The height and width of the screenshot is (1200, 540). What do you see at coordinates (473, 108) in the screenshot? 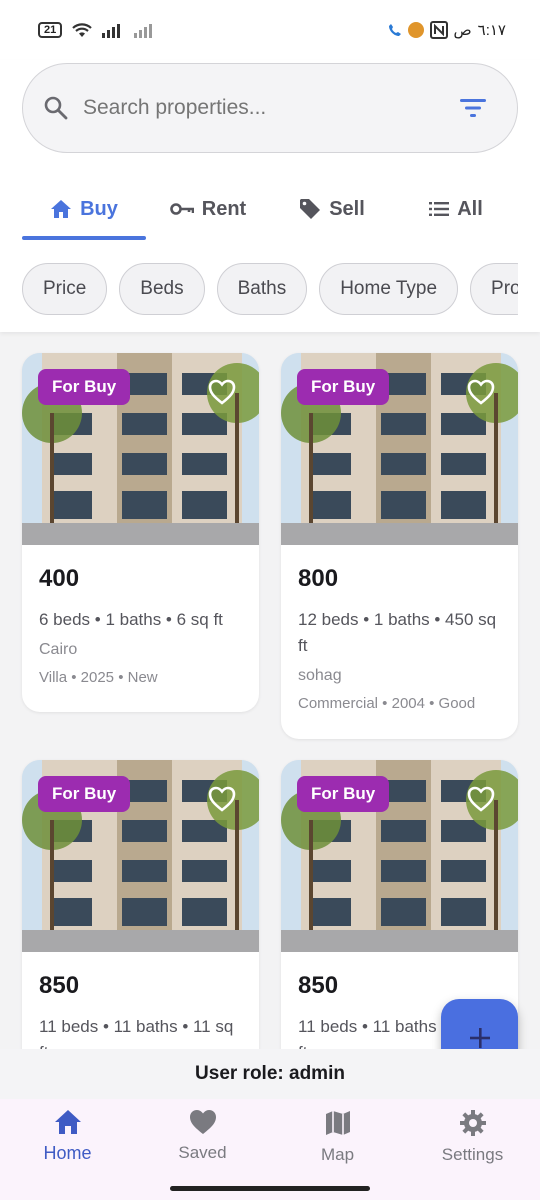
I see `filter-icon` at bounding box center [473, 108].